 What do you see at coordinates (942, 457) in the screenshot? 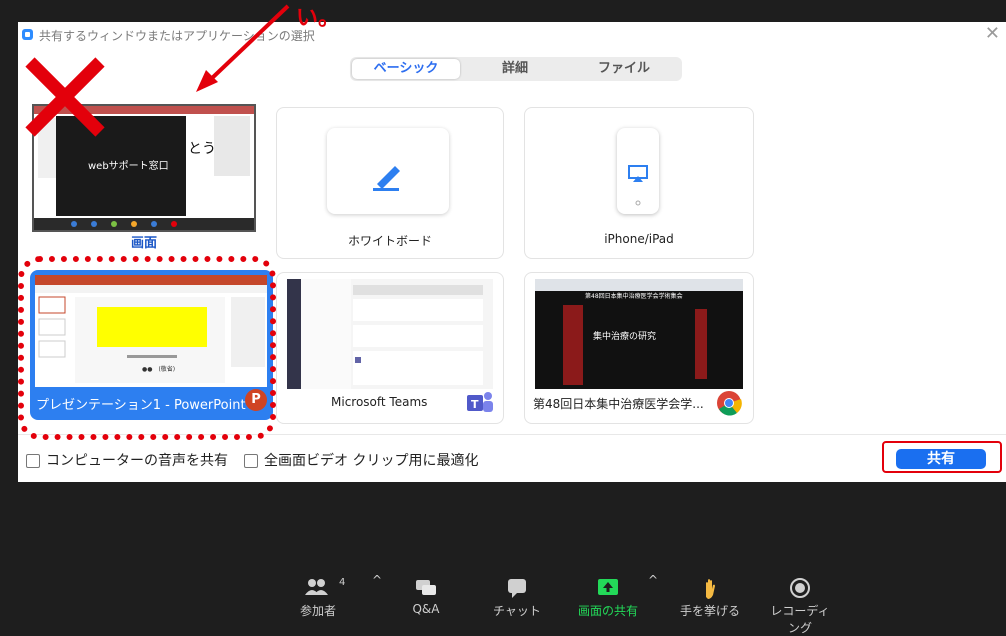
I see `annotation-share-highlight` at bounding box center [942, 457].